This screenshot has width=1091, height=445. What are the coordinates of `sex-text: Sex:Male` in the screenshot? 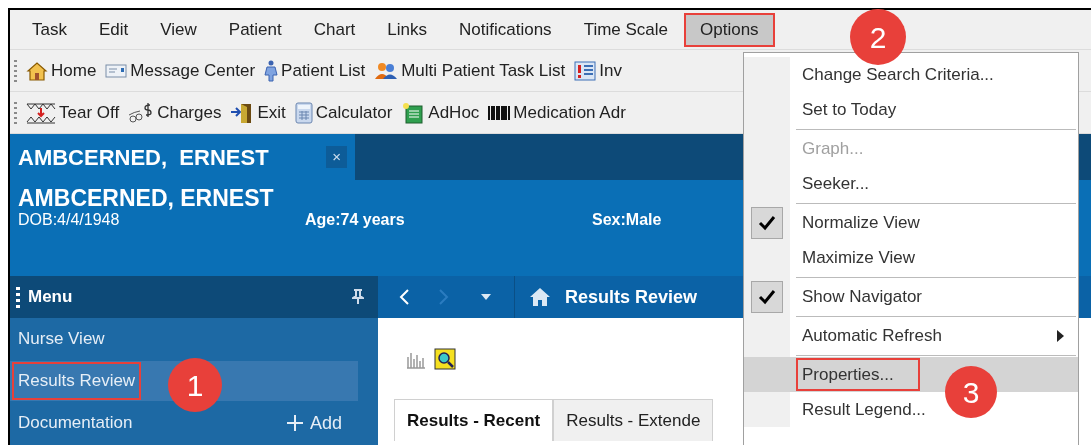 It's located at (627, 220).